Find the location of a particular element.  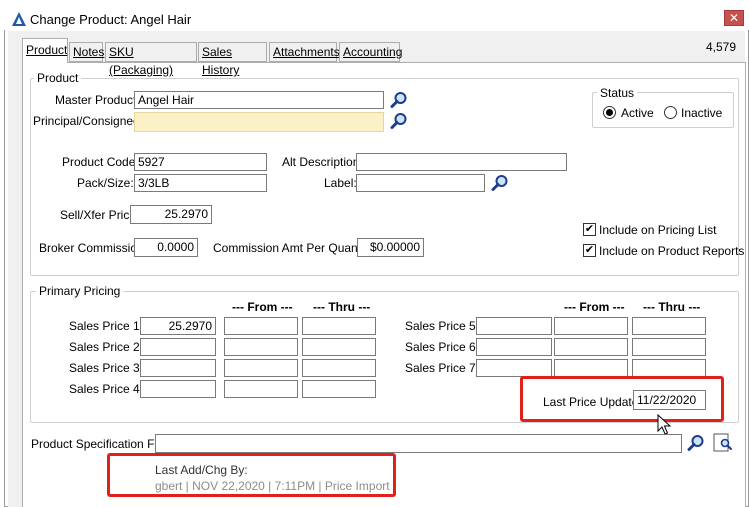

sales-price-7-thru-field is located at coordinates (669, 368).